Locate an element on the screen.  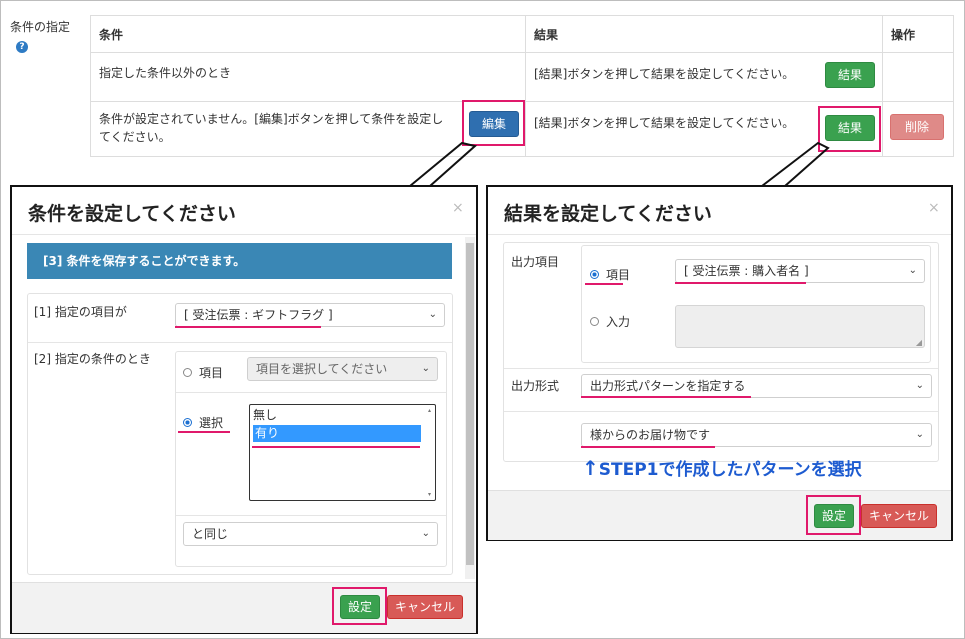
pattern-select: 様からのお届け物です ⌄ is located at coordinates (756, 435).